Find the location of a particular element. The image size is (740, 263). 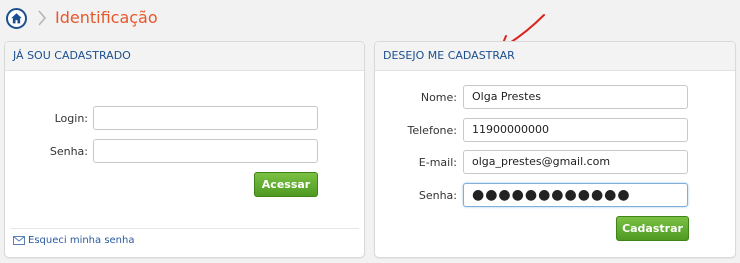

register-panel-title: DESEJO ME CADASTRAR is located at coordinates (555, 56).